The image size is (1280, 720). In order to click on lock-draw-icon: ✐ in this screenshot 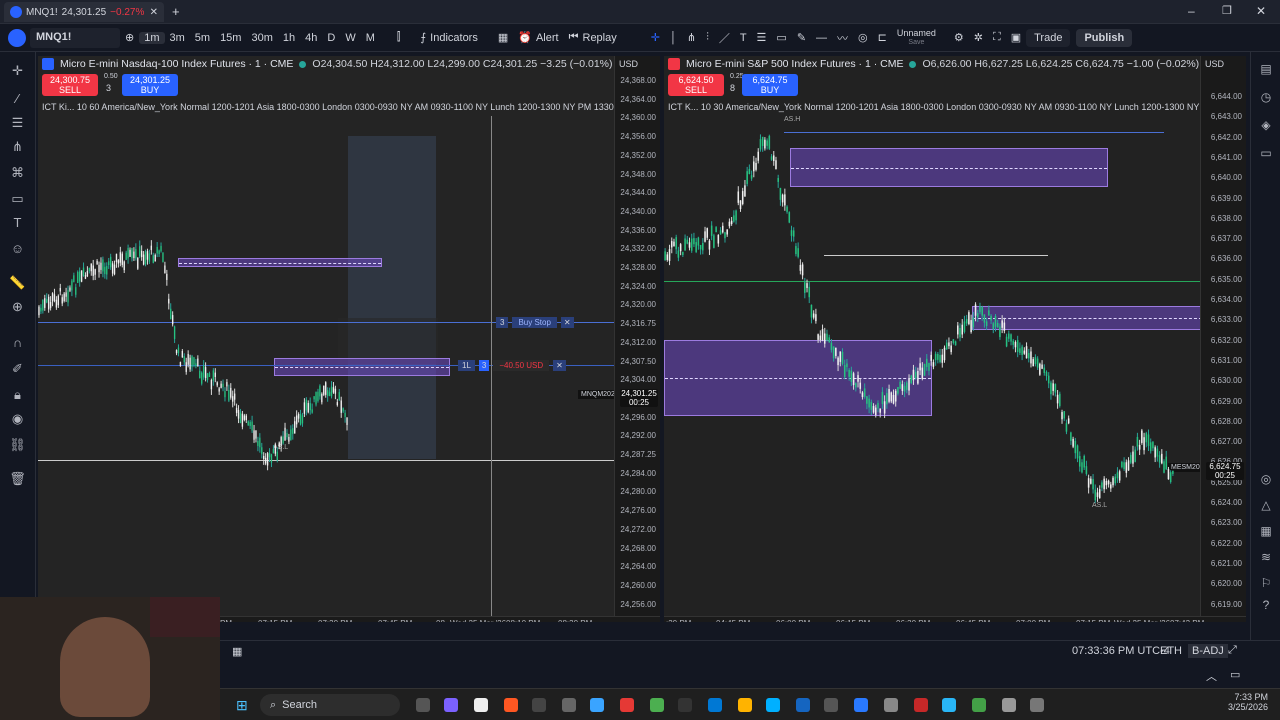, I will do `click(17, 368)`.